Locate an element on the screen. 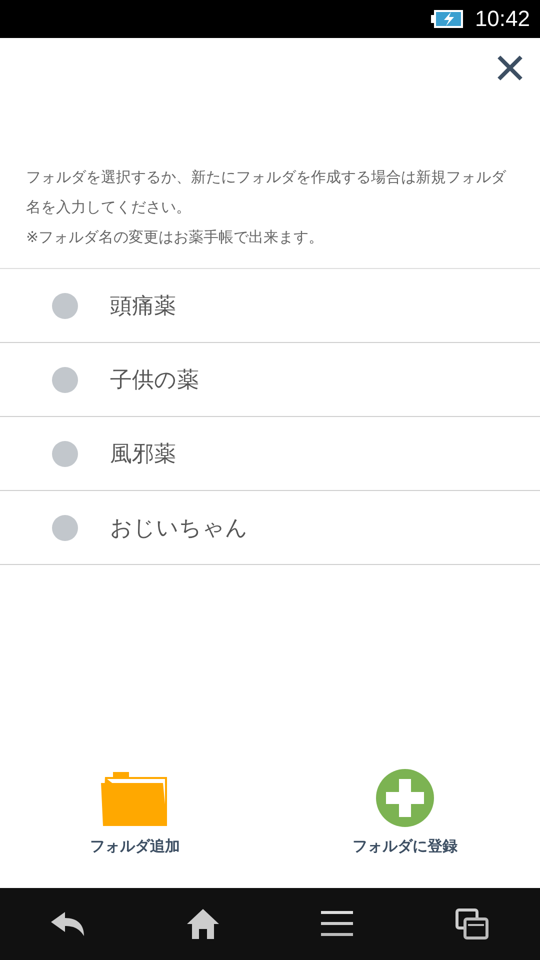 The height and width of the screenshot is (960, 540). back-icon is located at coordinates (68, 924).